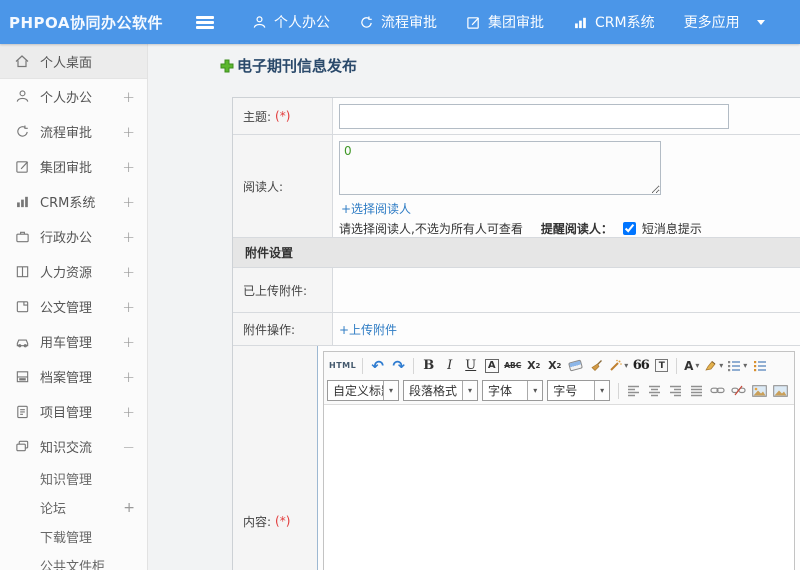 Image resolution: width=800 pixels, height=570 pixels. I want to click on insert-image-button, so click(759, 390).